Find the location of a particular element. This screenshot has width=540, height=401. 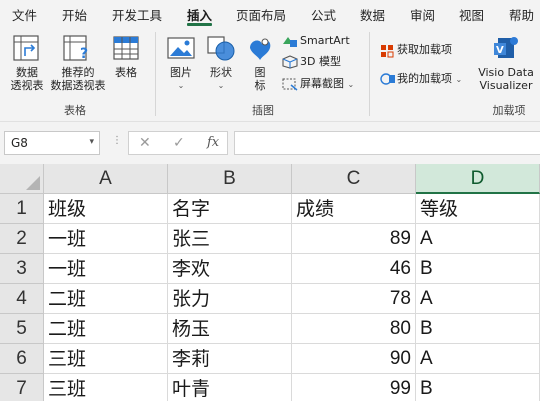

pivot-table-button is located at coordinates (26, 48).